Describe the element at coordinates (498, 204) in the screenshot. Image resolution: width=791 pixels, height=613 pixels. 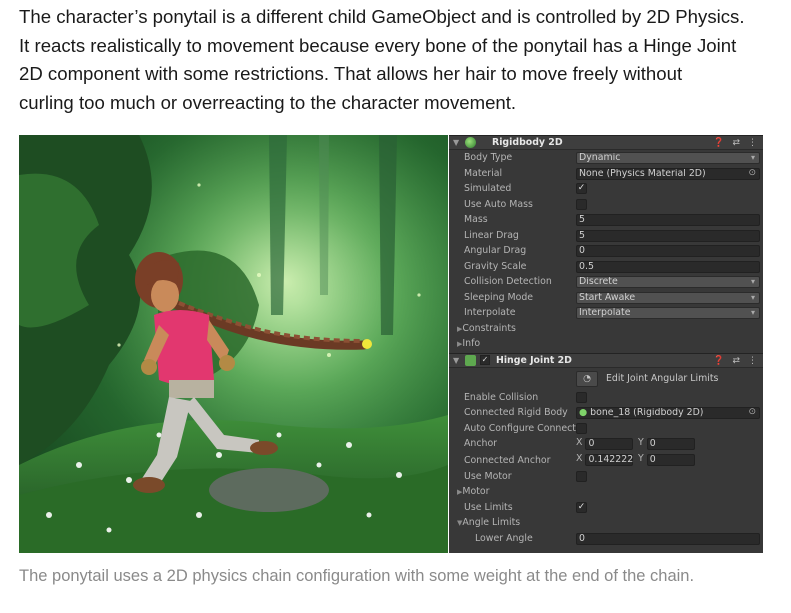
I see `field-label: Use Auto Mass` at that location.